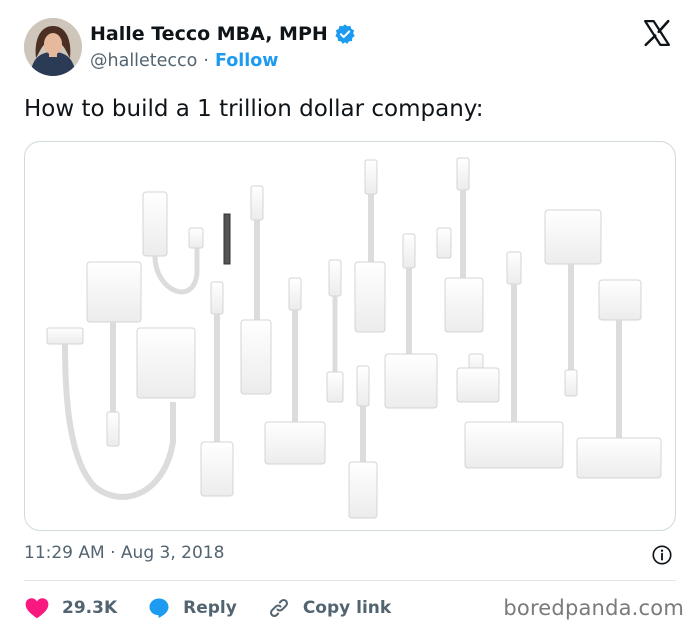 Image resolution: width=700 pixels, height=634 pixels. Describe the element at coordinates (159, 608) in the screenshot. I see `speech-bubble-icon` at that location.